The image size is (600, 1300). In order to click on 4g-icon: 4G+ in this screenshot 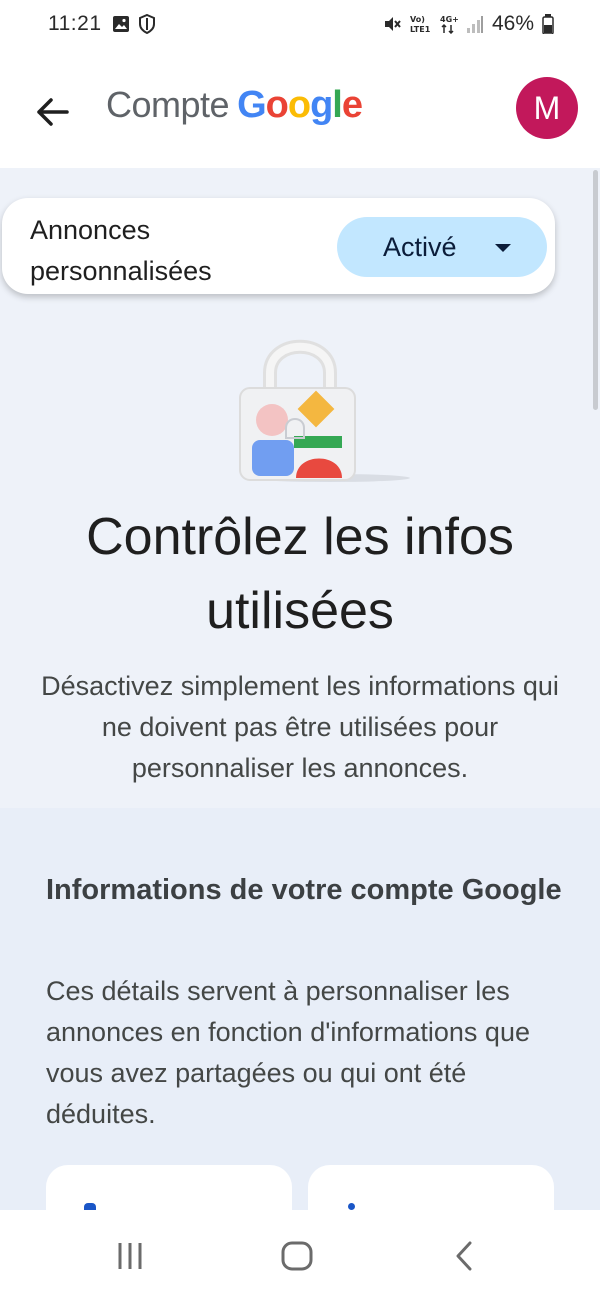, I will do `click(449, 24)`.